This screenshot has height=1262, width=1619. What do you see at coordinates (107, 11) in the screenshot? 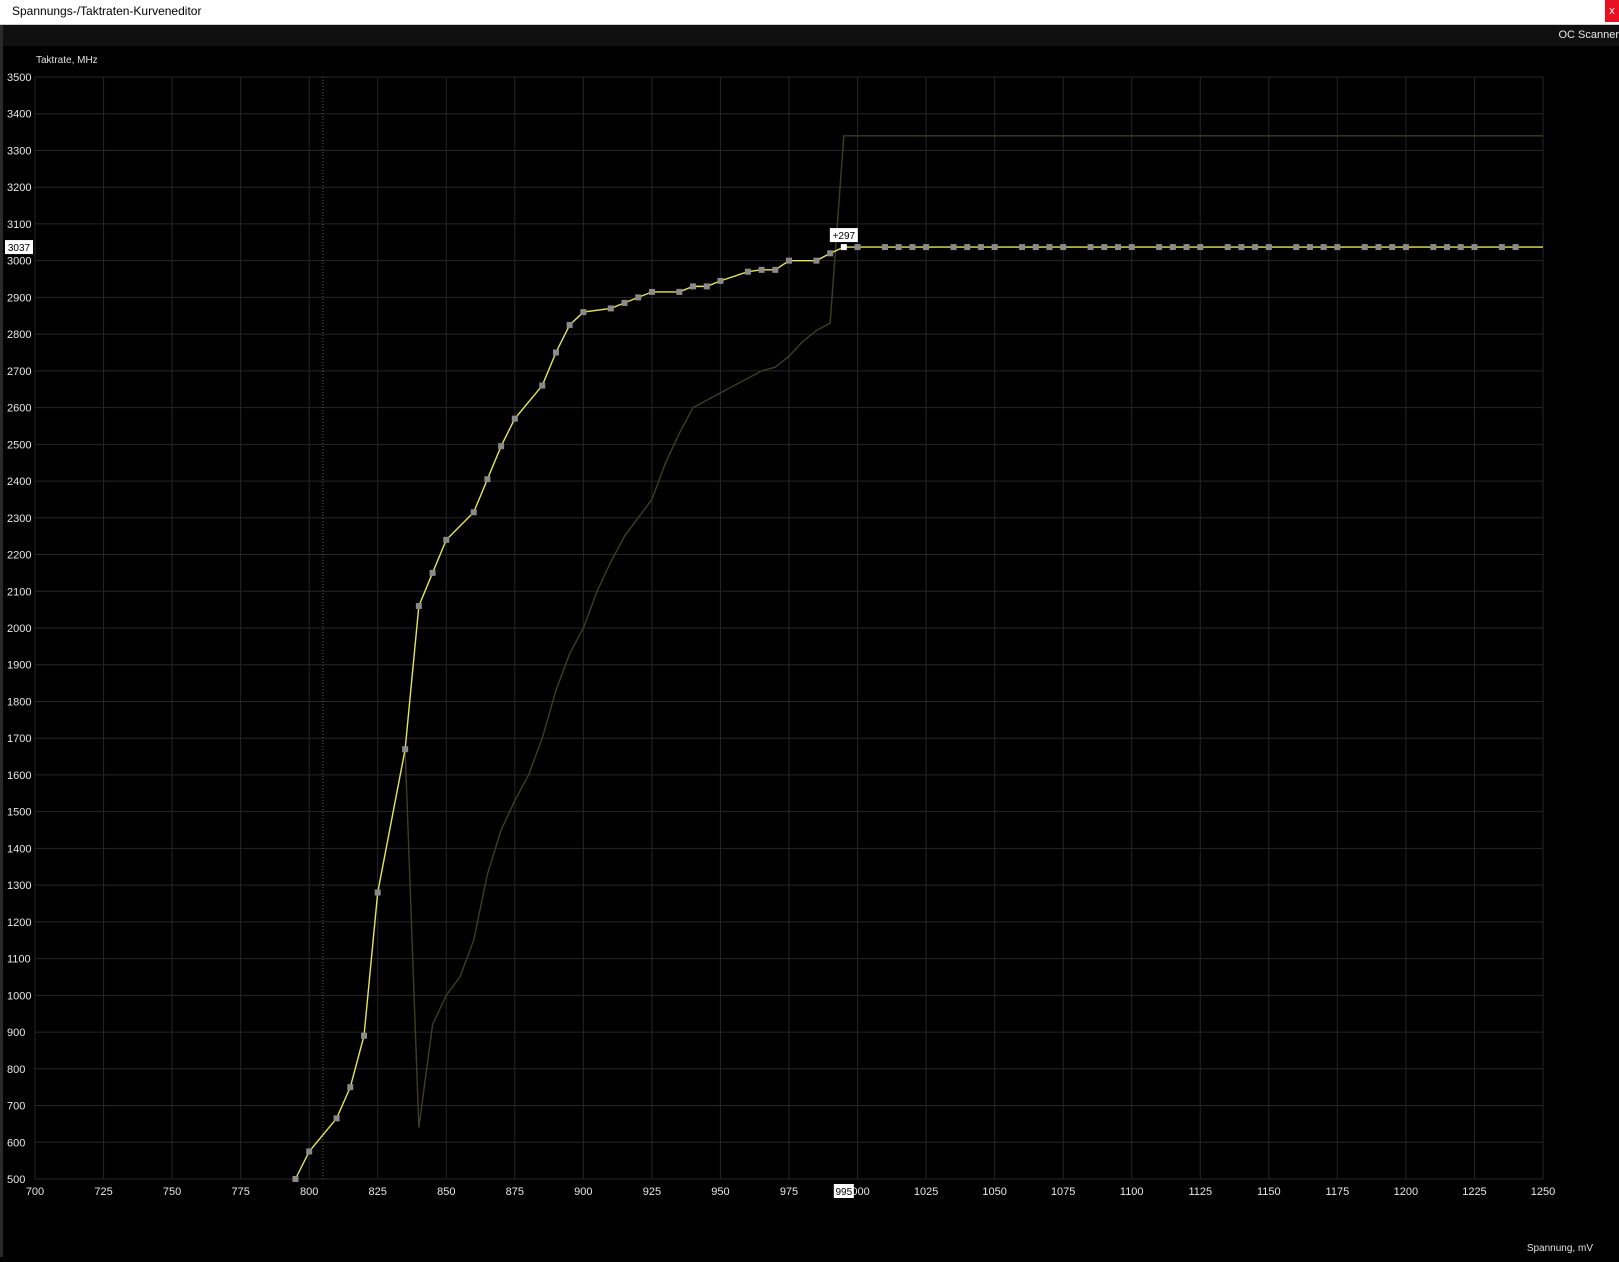
I see `window-title: Spannungs-/Taktraten-Kurveneditor` at bounding box center [107, 11].